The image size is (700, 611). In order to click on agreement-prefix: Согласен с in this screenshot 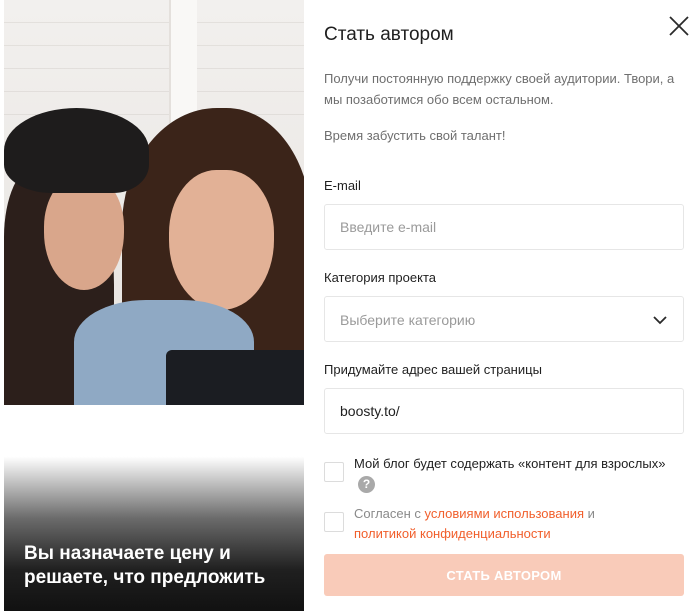, I will do `click(387, 513)`.